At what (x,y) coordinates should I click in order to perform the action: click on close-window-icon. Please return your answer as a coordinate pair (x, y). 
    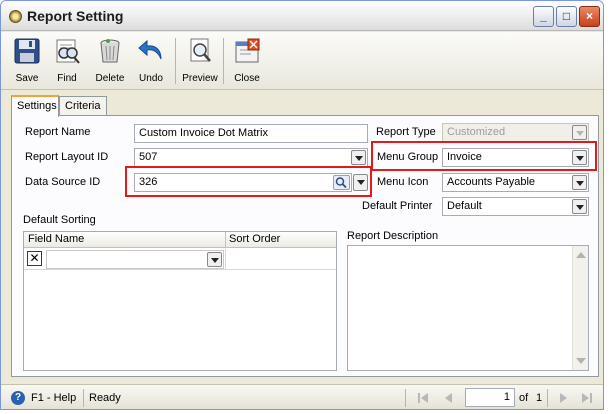
    Looking at the image, I should click on (247, 50).